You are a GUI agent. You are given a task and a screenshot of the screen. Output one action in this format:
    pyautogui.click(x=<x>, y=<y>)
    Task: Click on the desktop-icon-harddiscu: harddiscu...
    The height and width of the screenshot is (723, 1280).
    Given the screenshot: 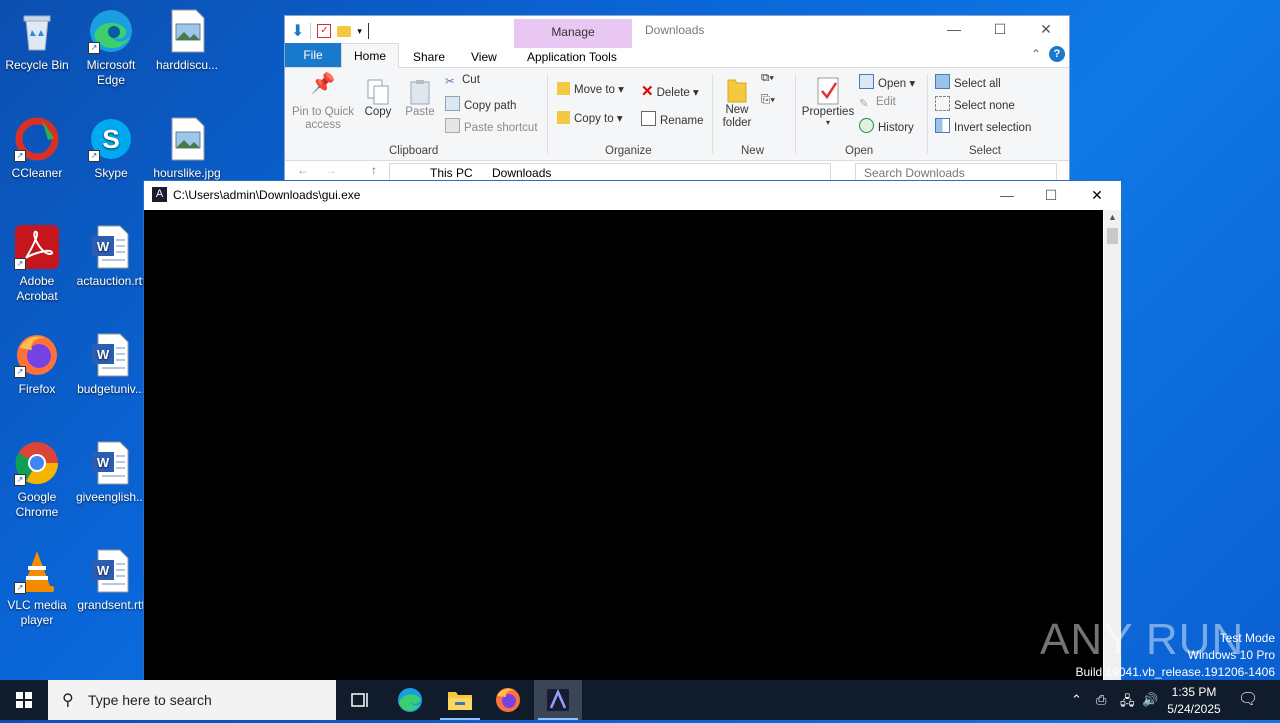 What is the action you would take?
    pyautogui.click(x=187, y=40)
    